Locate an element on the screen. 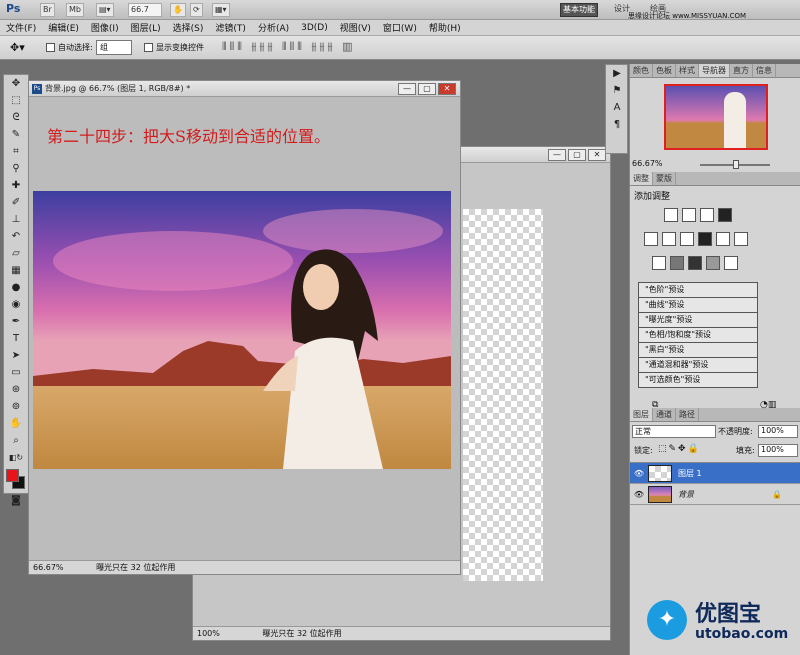  fill-input: 100% is located at coordinates (778, 450).